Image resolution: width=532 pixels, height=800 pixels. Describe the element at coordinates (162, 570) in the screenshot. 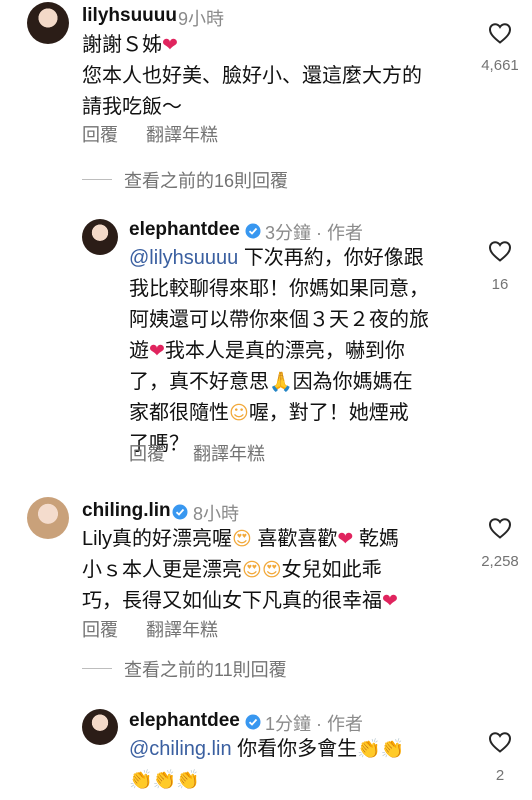

I see `comment-line: 小ｓ本人更是漂亮` at that location.